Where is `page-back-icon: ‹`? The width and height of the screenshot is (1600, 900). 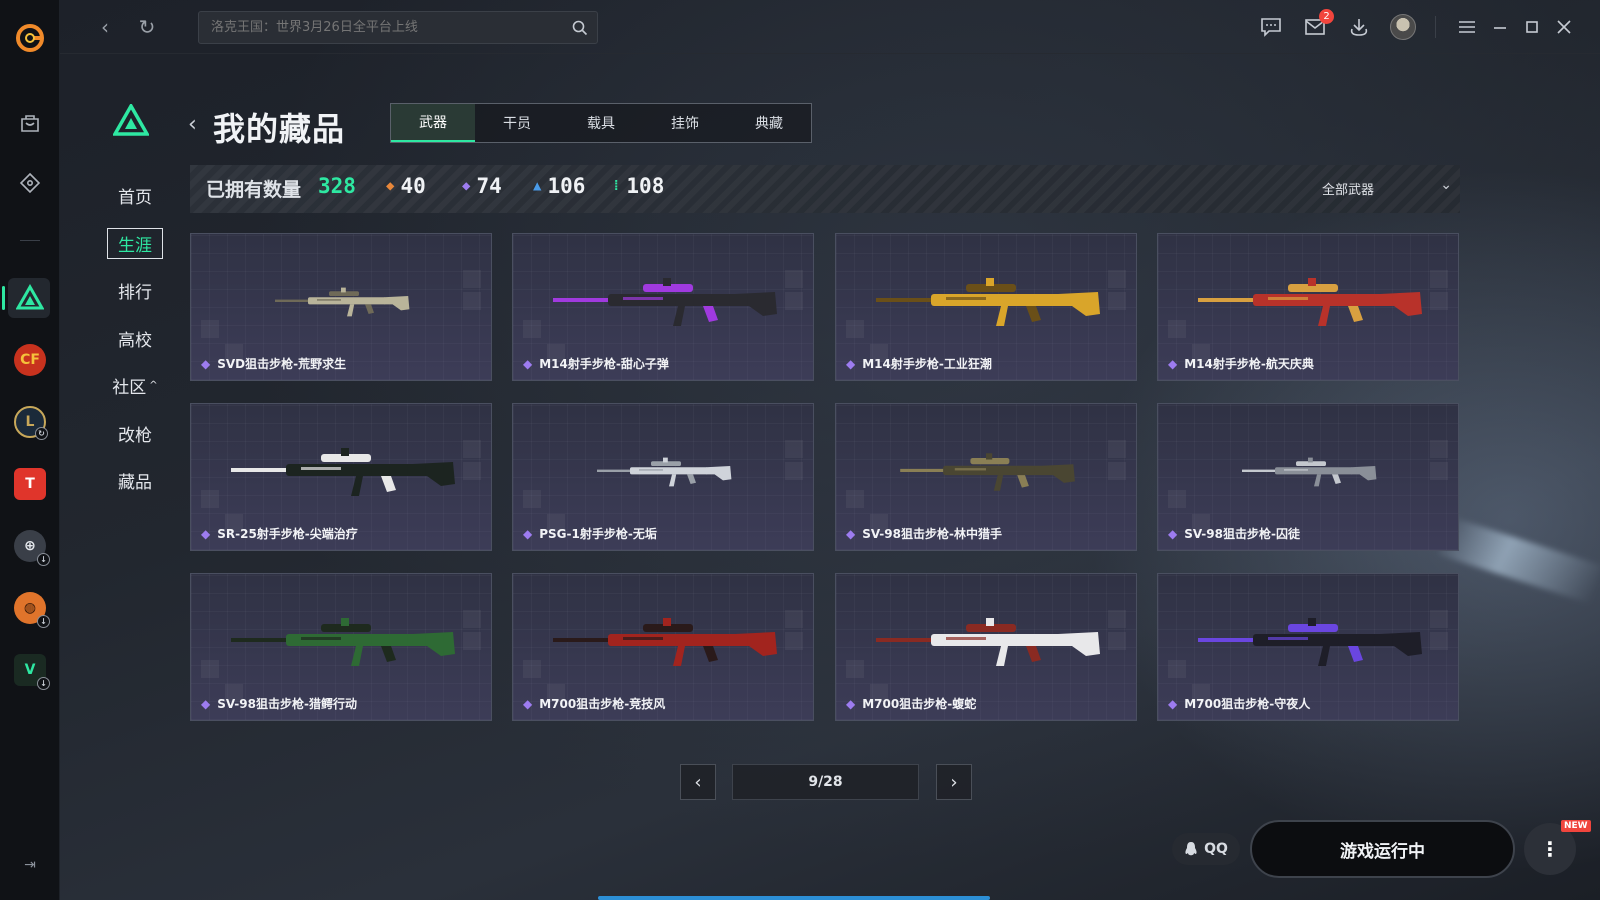 page-back-icon: ‹ is located at coordinates (195, 124).